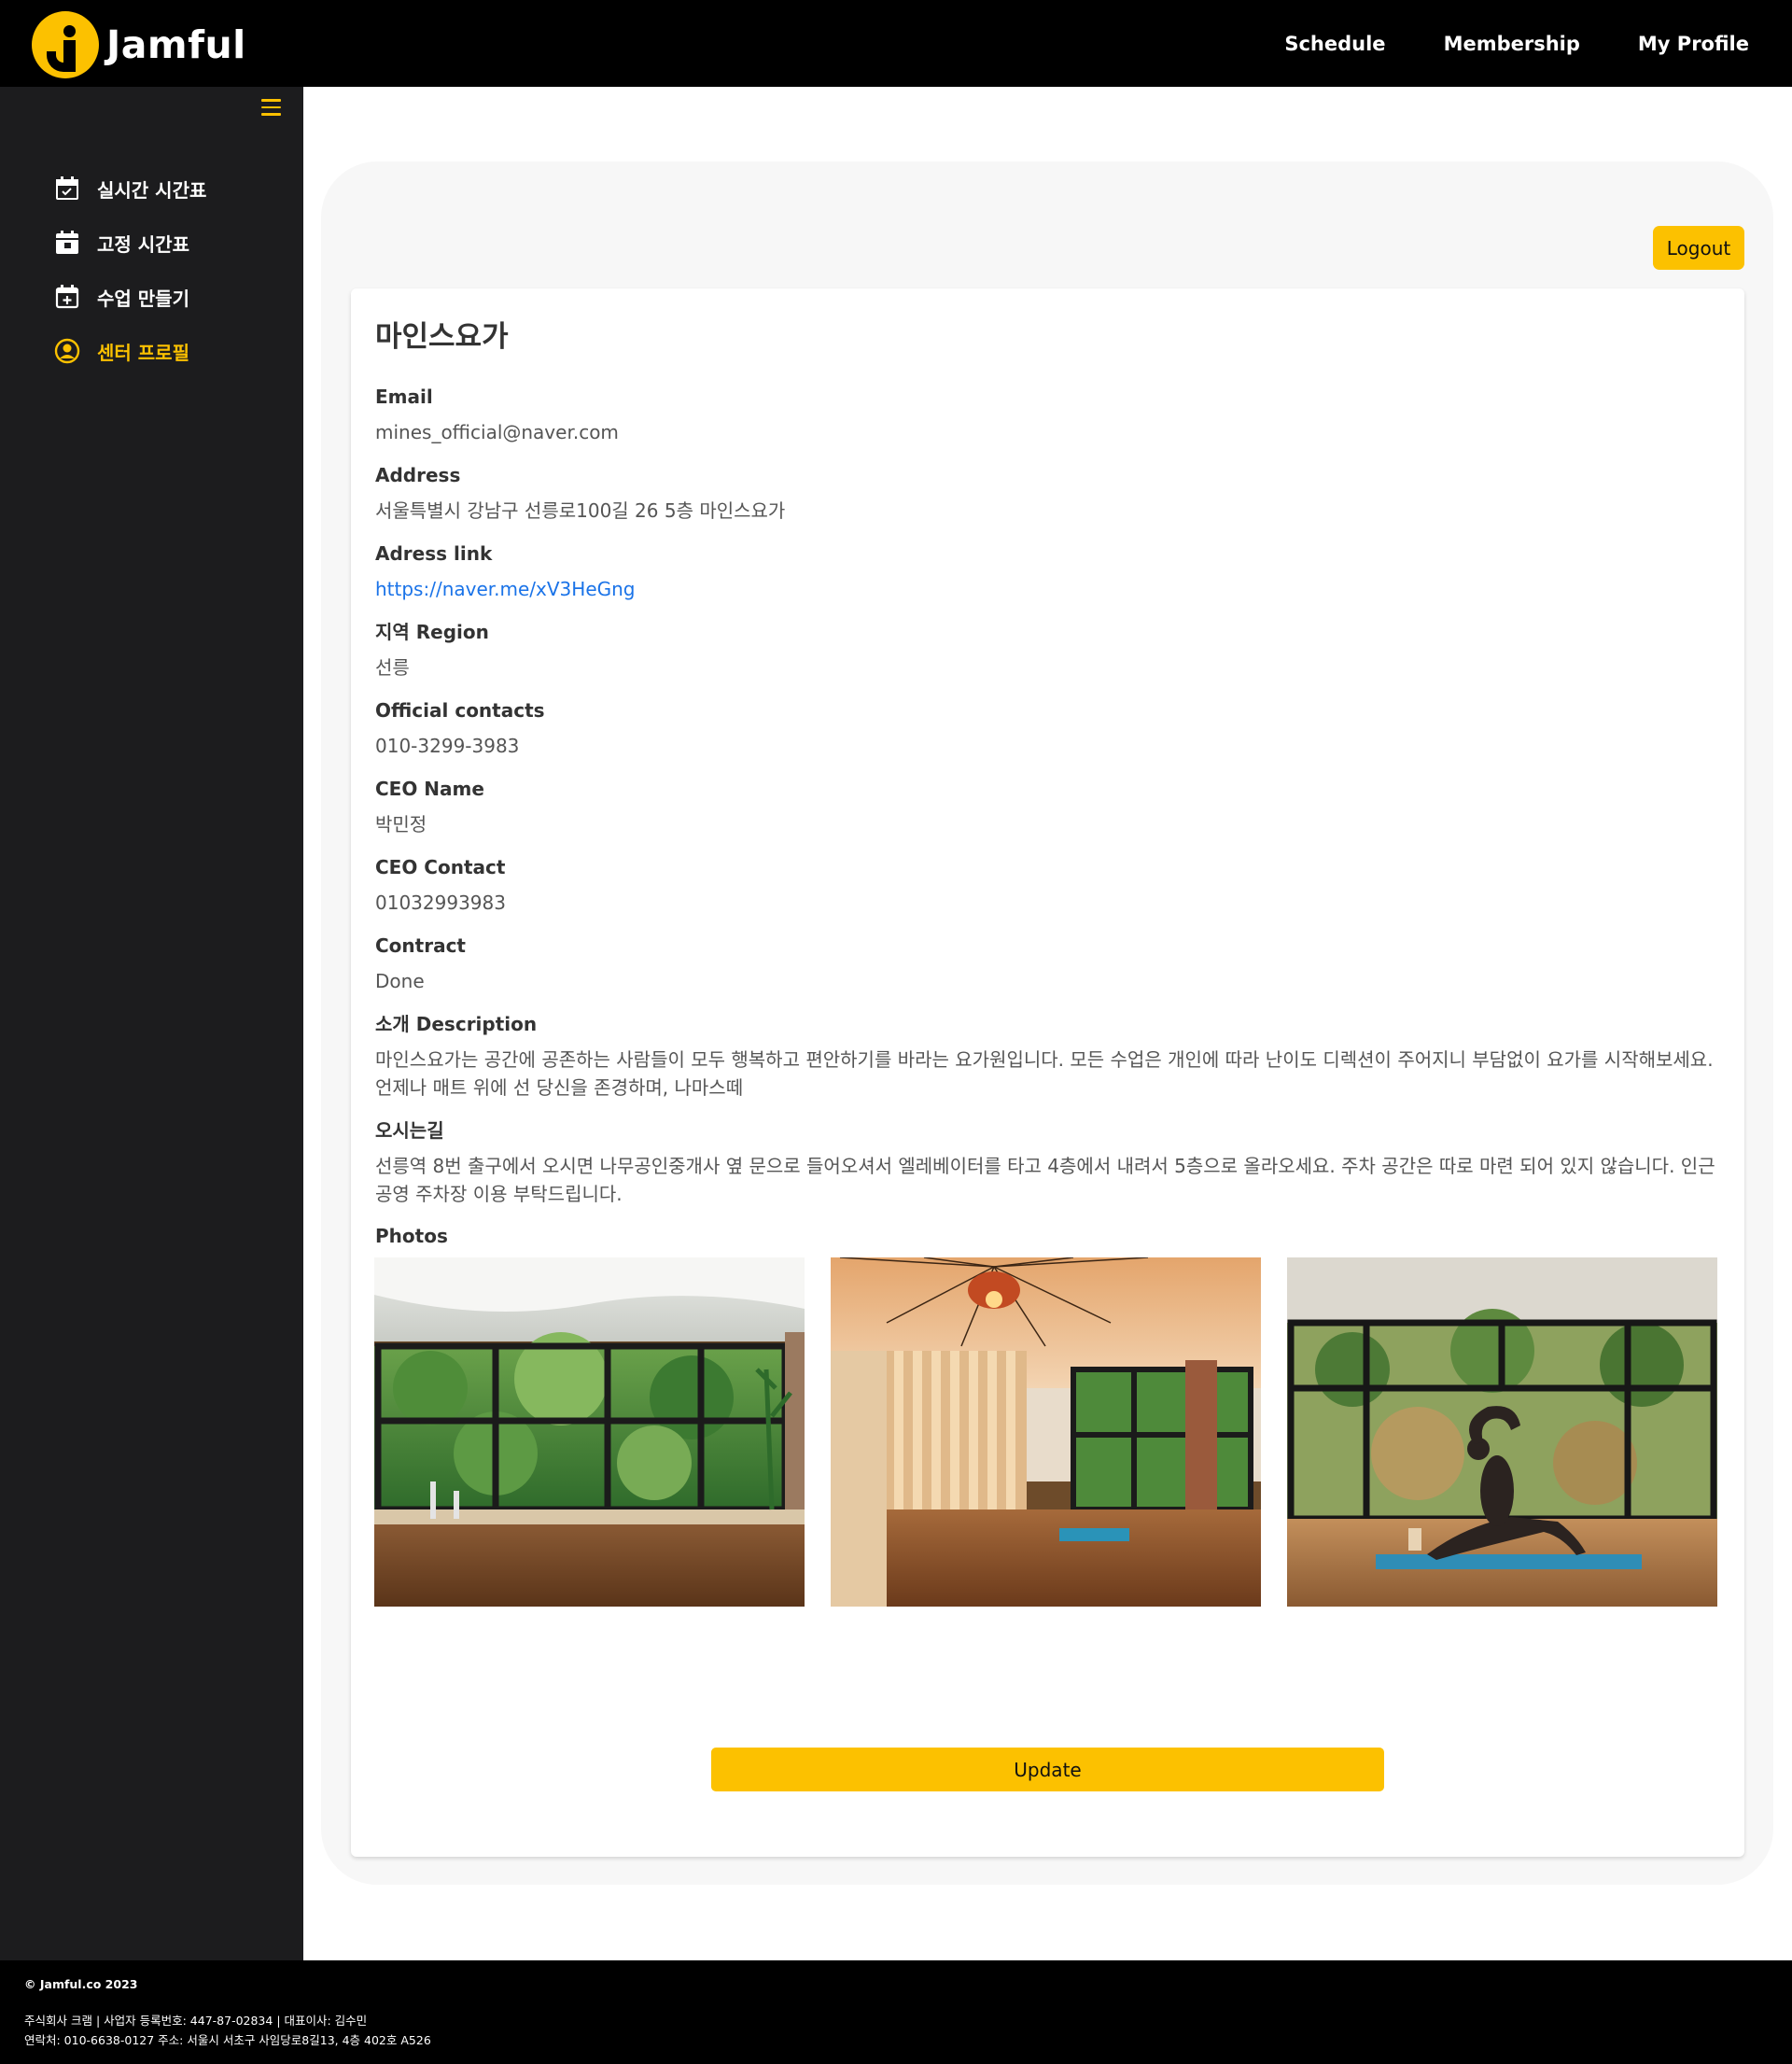  I want to click on sidebar-menu: 실시간 시간표 고정 시간표 수업 만들기 센터 프로필, so click(130, 269).